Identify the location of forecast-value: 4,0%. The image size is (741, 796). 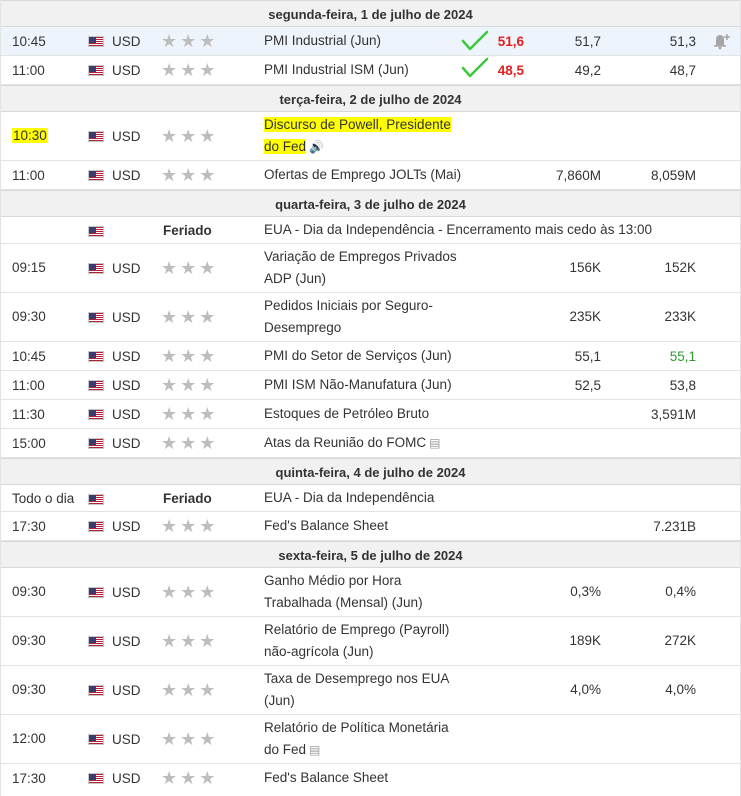
(585, 689).